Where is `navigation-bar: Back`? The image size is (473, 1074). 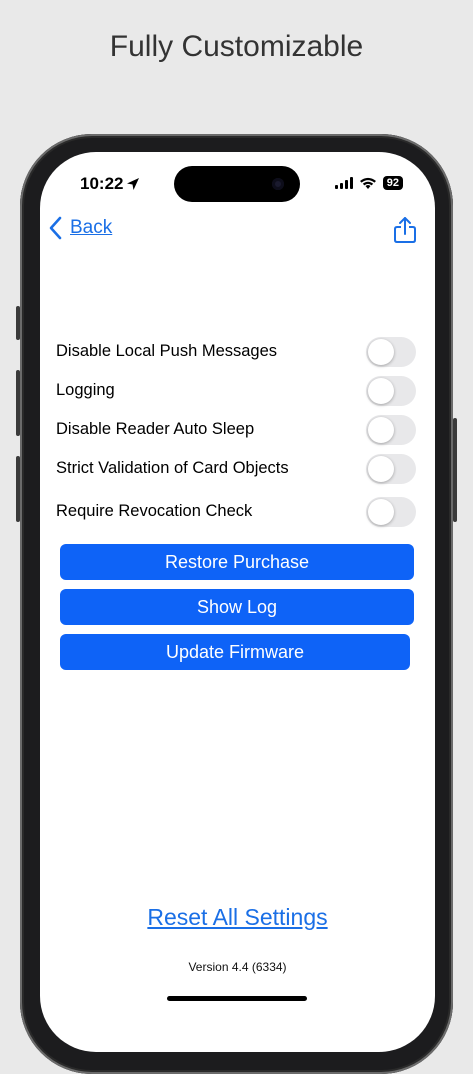
navigation-bar: Back is located at coordinates (237, 236).